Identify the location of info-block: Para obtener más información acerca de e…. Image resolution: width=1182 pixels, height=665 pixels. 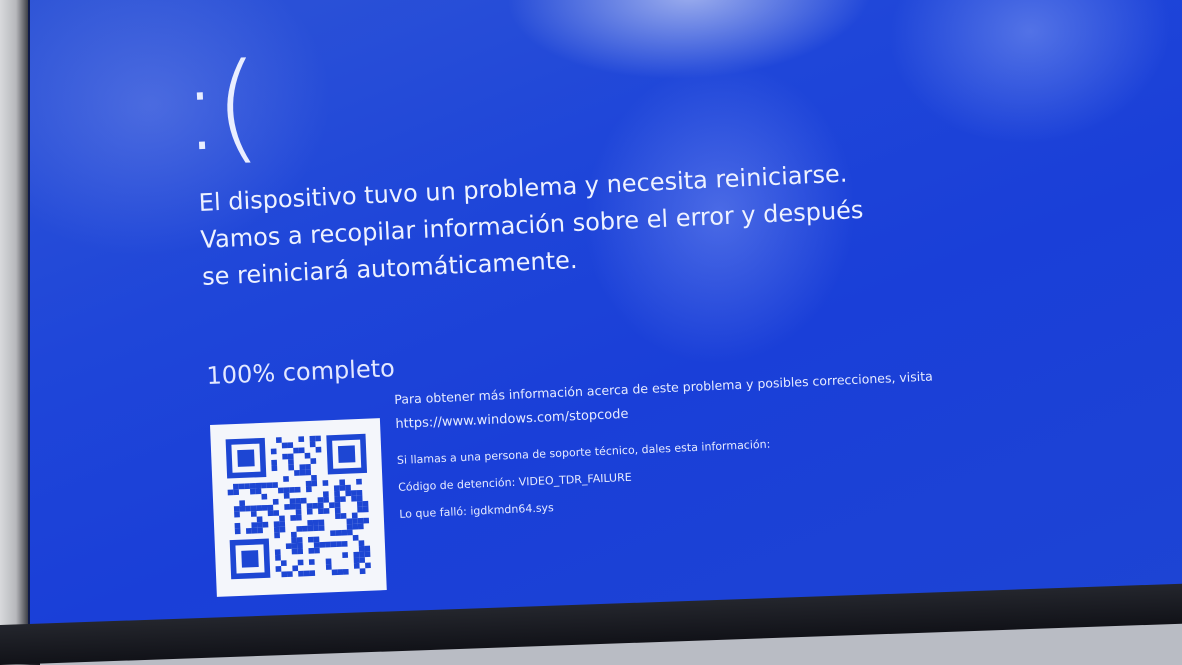
(676, 444).